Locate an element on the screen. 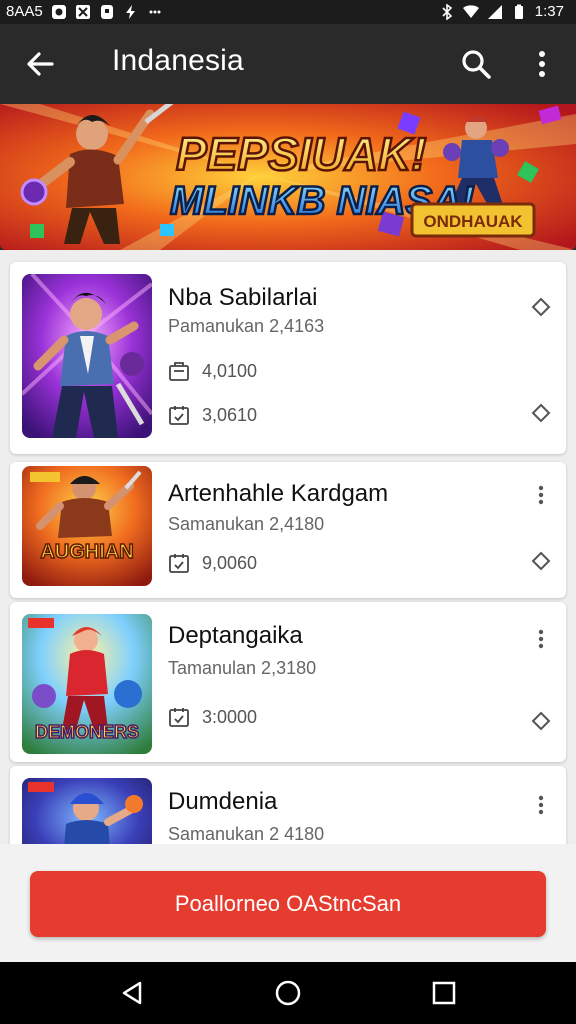  status-bar: 8AA5 1:37 is located at coordinates (288, 12).